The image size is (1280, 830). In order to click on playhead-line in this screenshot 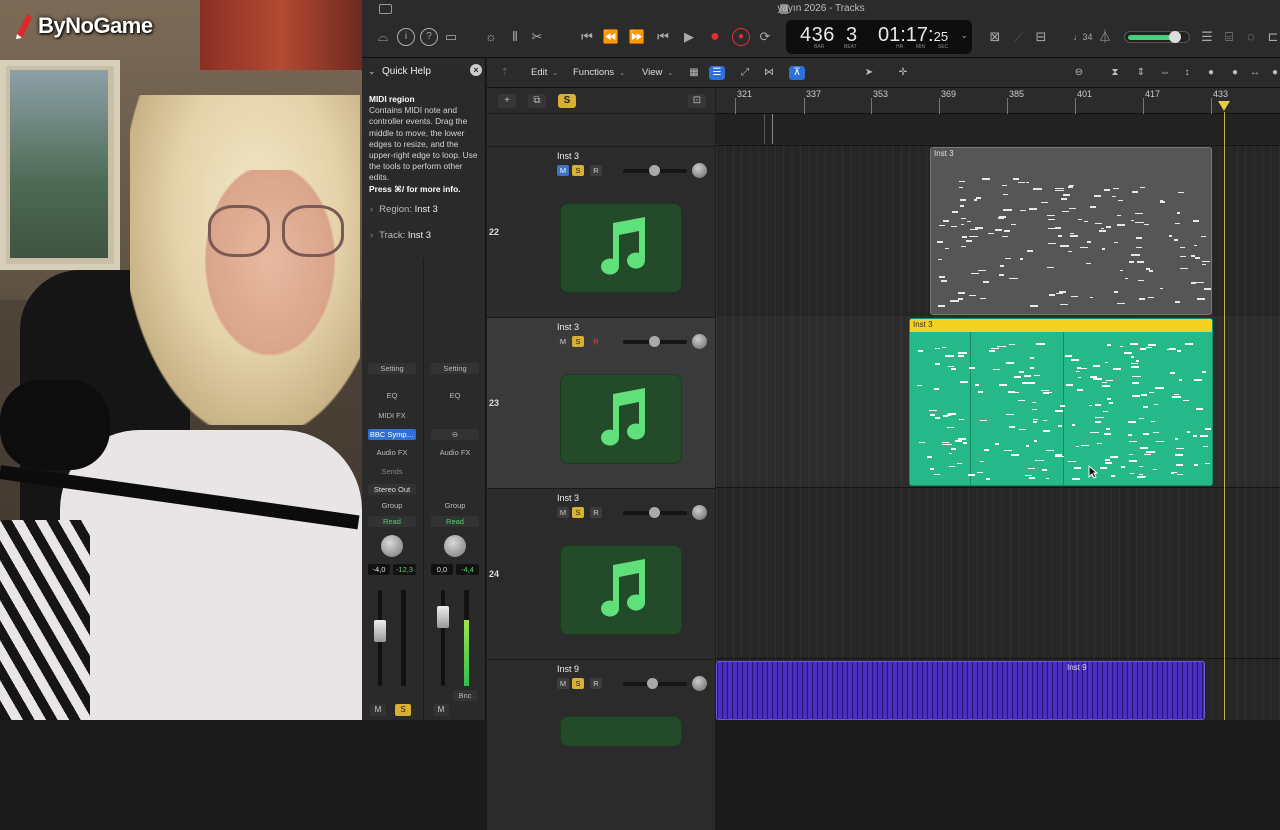, I will do `click(1224, 416)`.